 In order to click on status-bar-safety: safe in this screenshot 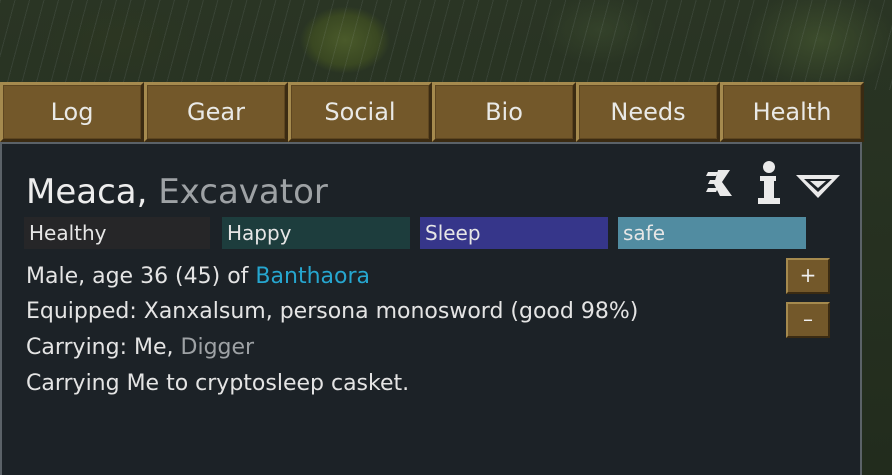, I will do `click(712, 233)`.